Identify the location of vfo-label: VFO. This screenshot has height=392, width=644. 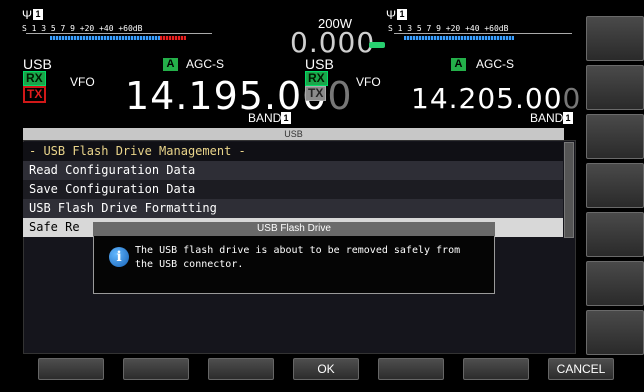
(82, 82).